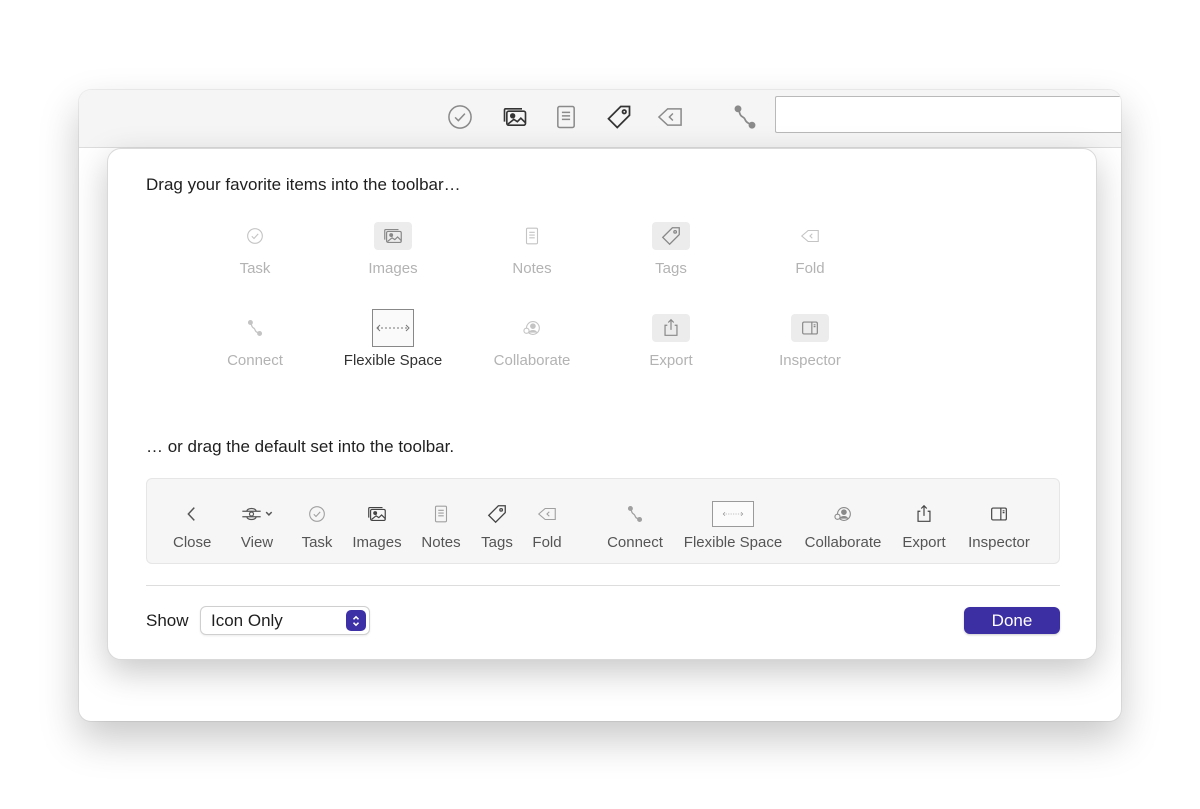  Describe the element at coordinates (635, 542) in the screenshot. I see `default-item-label: Connect` at that location.